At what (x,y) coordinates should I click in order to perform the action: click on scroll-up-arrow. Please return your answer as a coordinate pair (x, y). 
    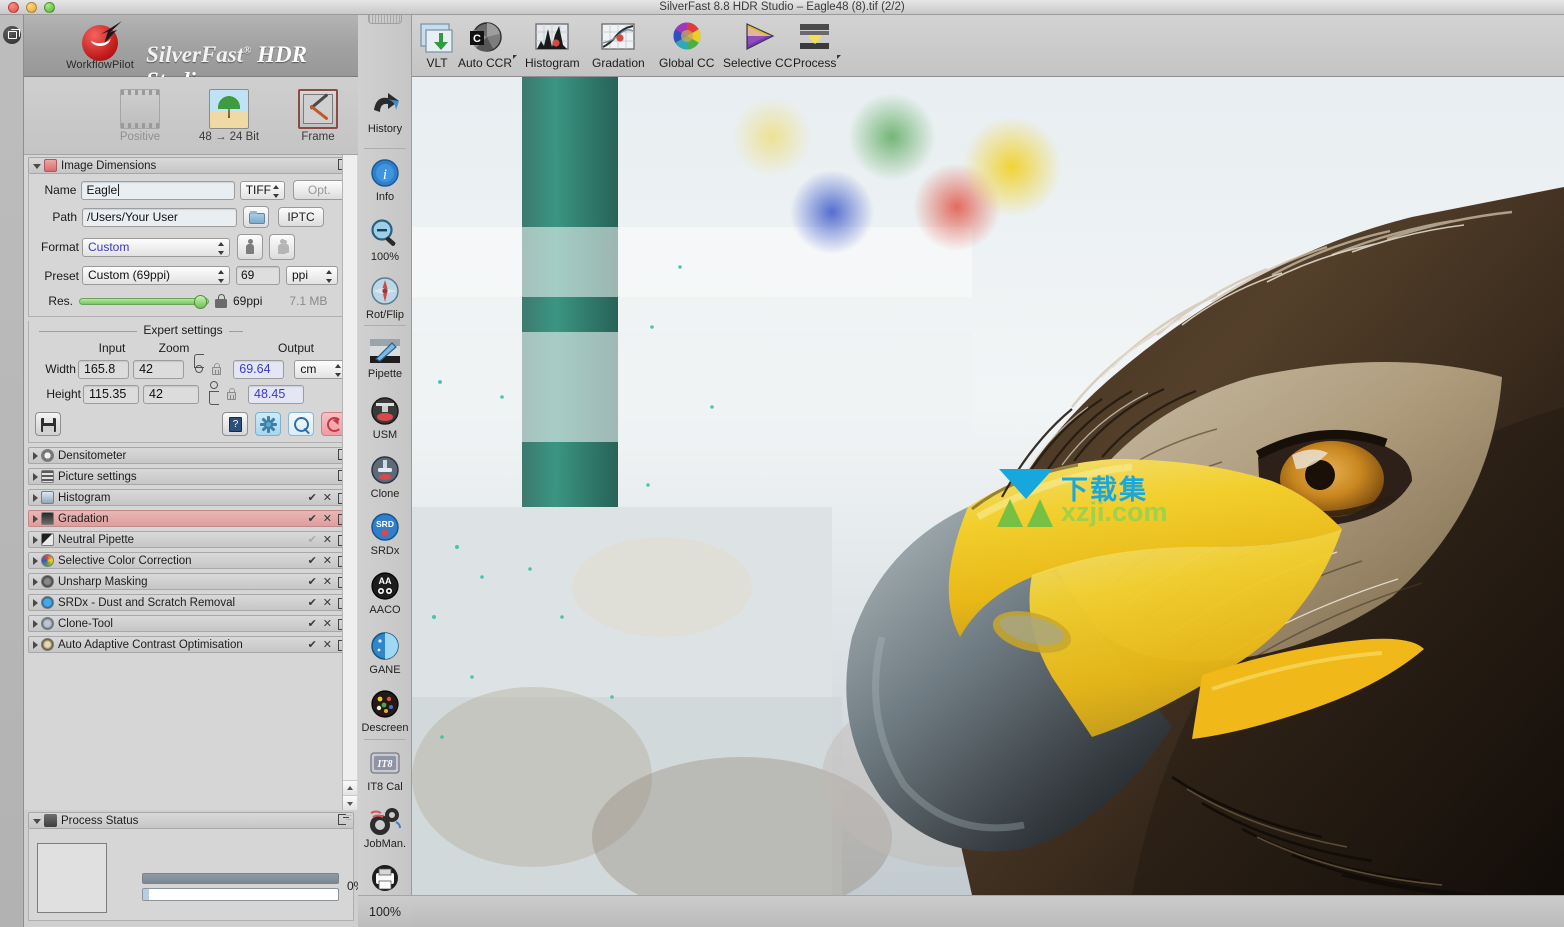
    Looking at the image, I should click on (350, 787).